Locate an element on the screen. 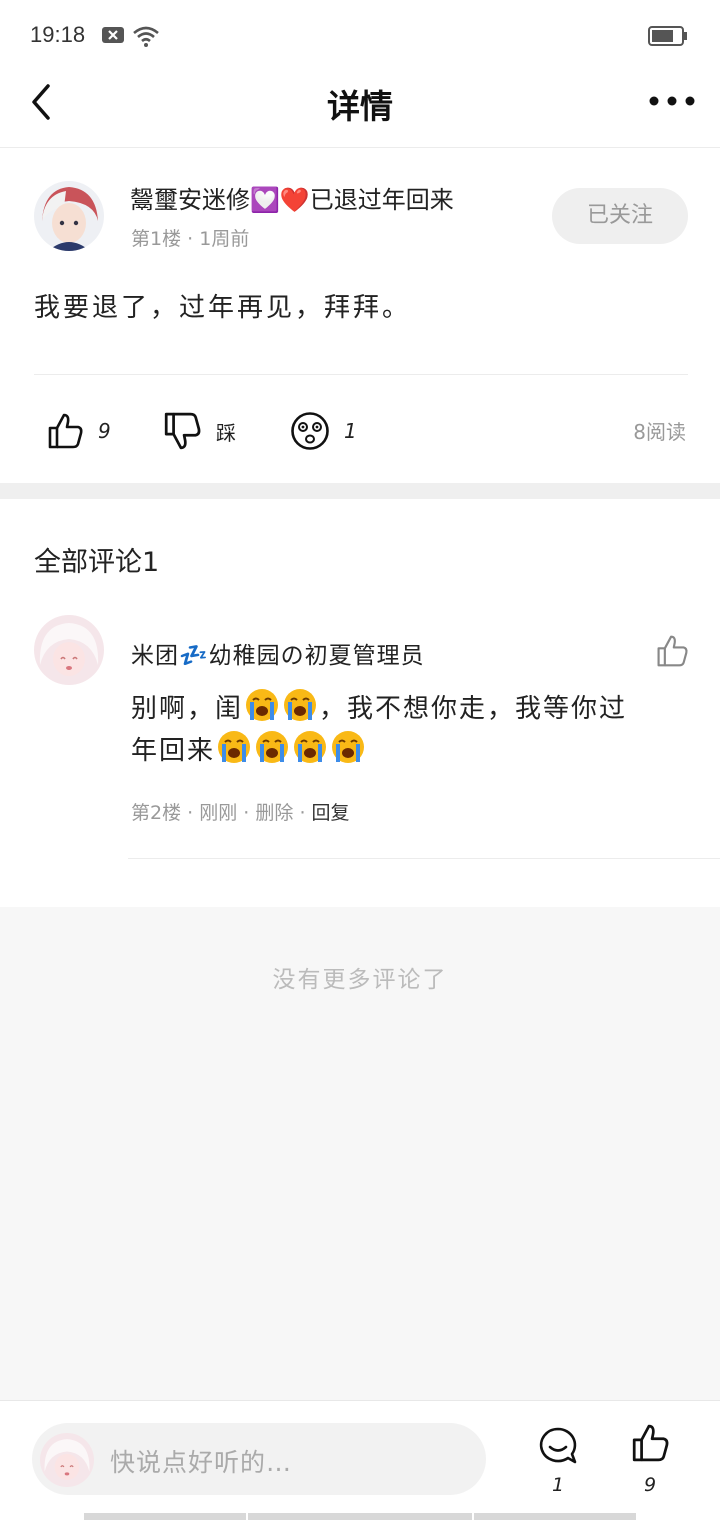 The image size is (720, 1521). comment-text-part2: ，我不想你走，我等你过 is located at coordinates (473, 709).